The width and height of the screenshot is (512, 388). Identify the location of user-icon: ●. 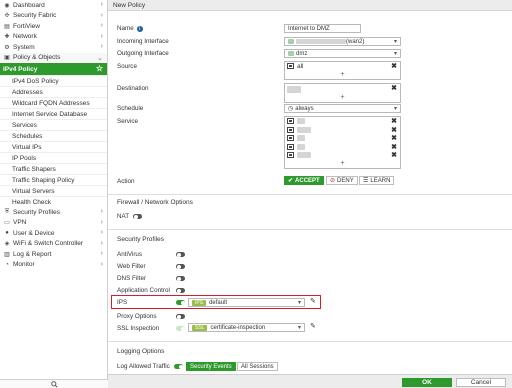
(7, 233).